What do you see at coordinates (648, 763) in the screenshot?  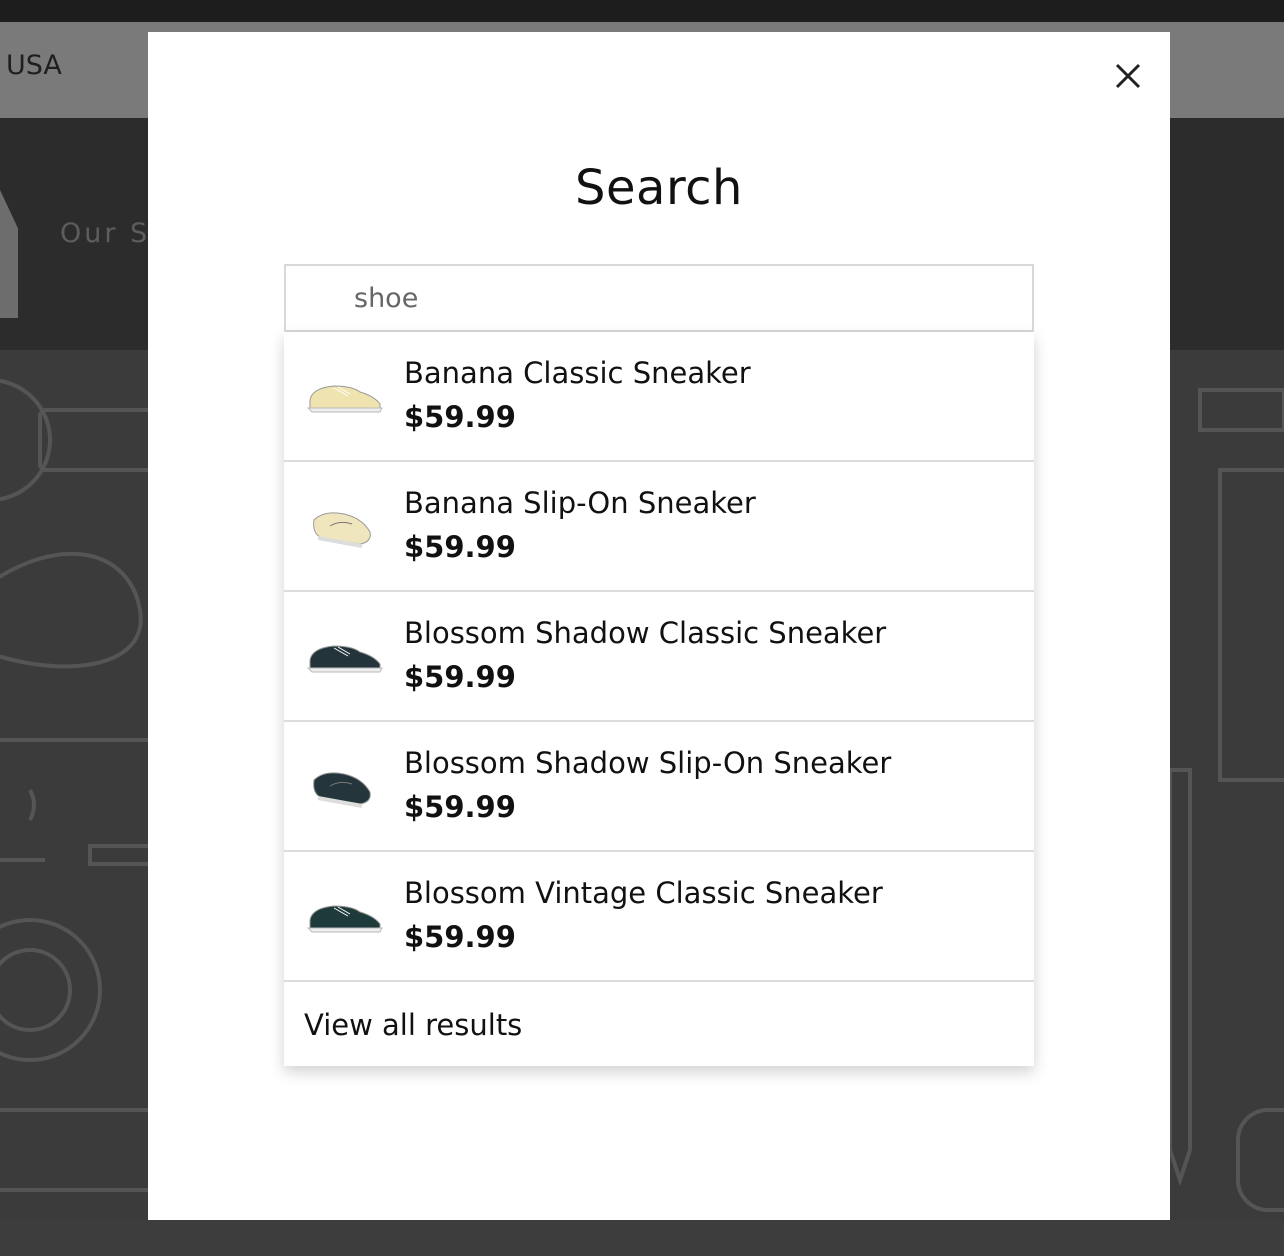 I see `product-name: Blossom Shadow Slip-On Sneaker` at bounding box center [648, 763].